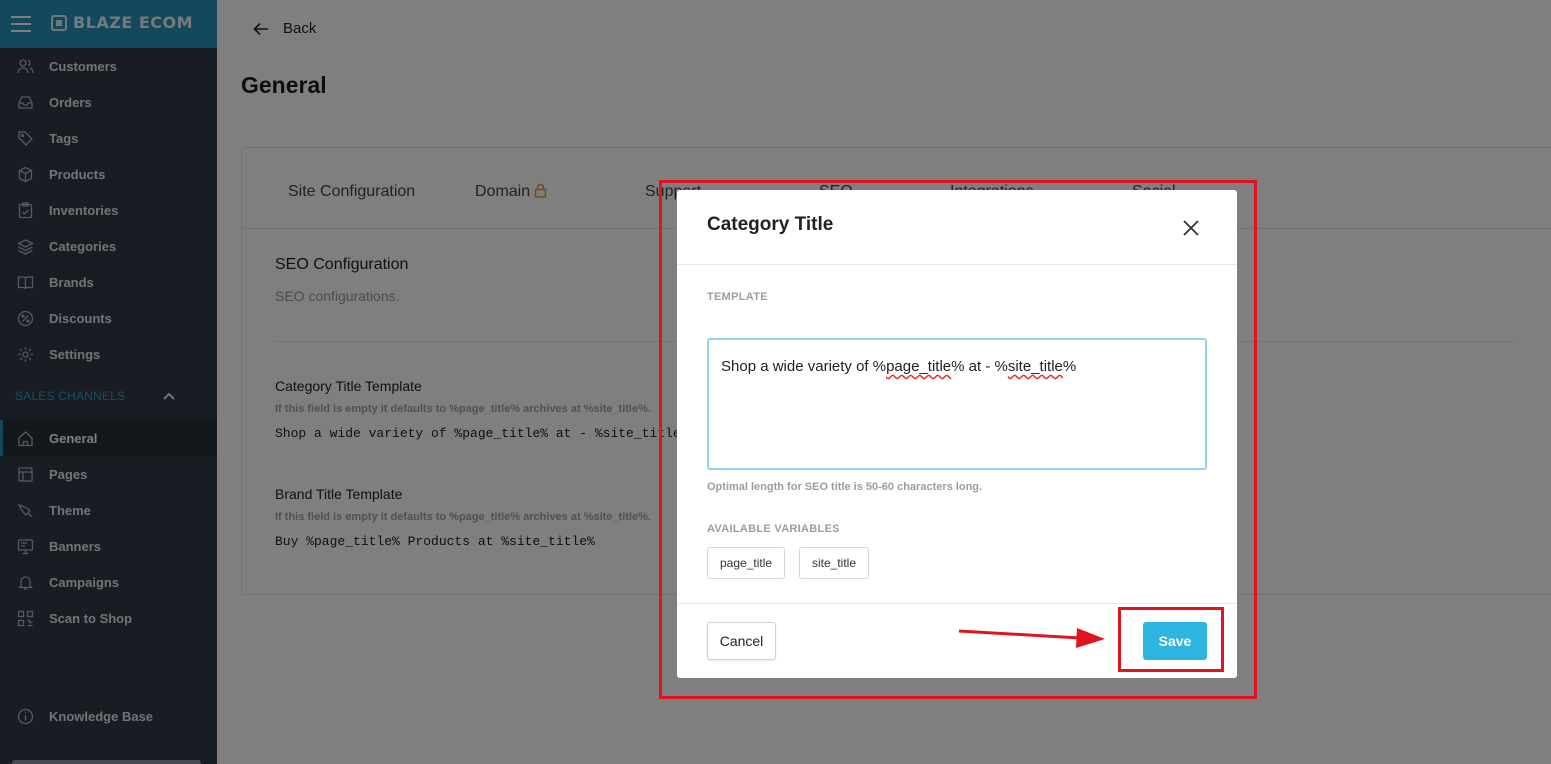  What do you see at coordinates (1031, 638) in the screenshot?
I see `arrow-right-icon` at bounding box center [1031, 638].